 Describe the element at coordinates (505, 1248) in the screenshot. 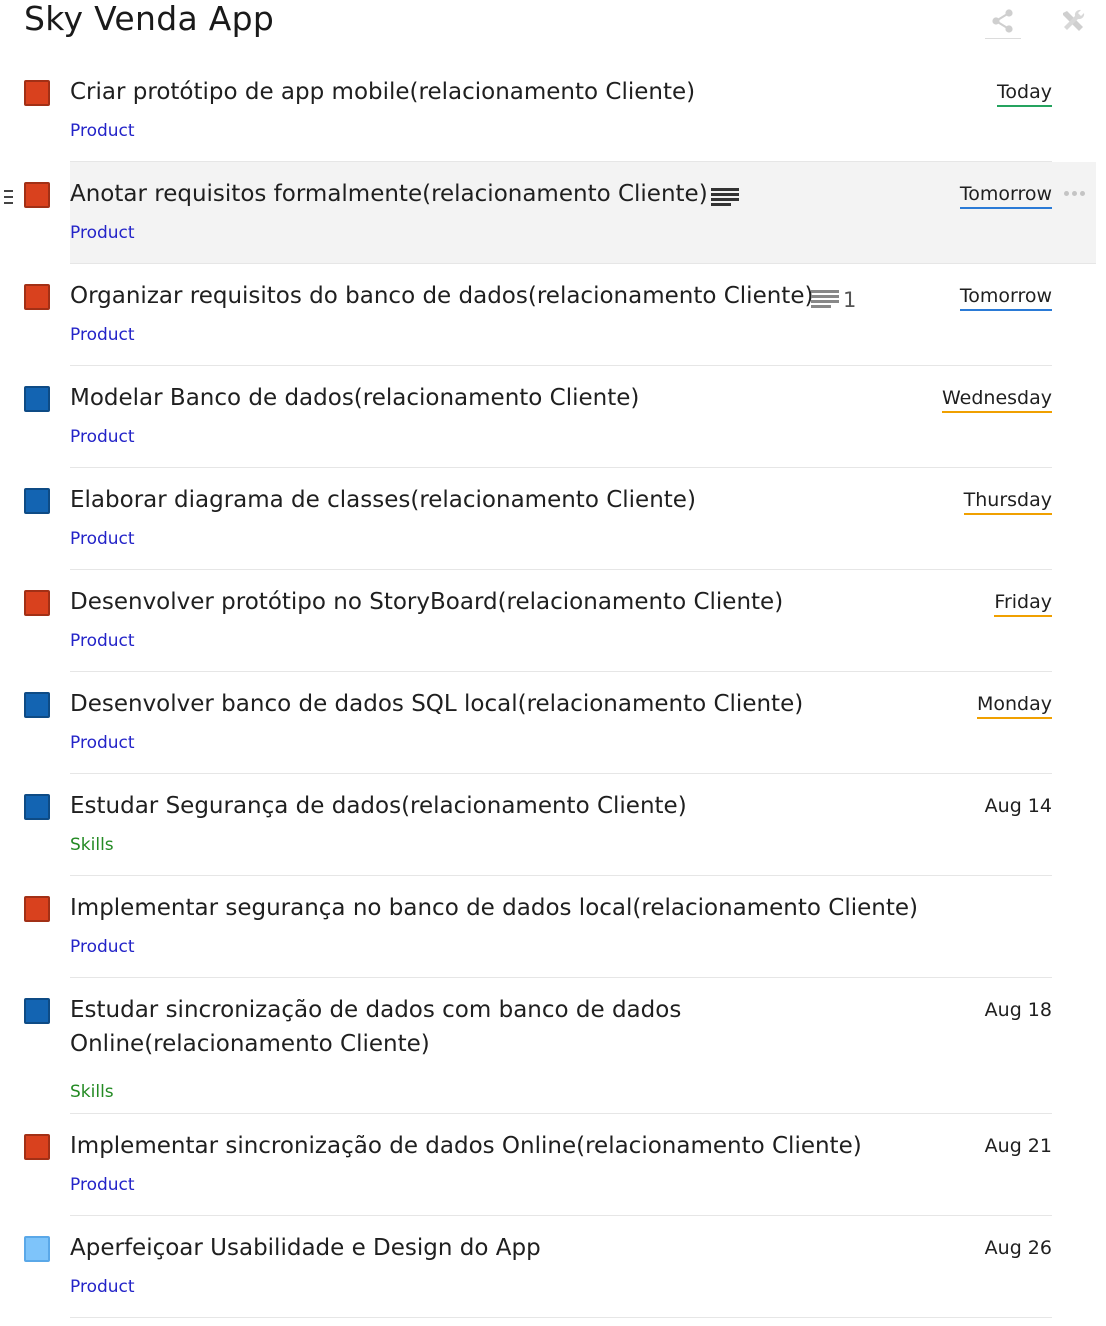

I see `task-title: Aperfeiçoar Usabilidade e Design do App` at that location.